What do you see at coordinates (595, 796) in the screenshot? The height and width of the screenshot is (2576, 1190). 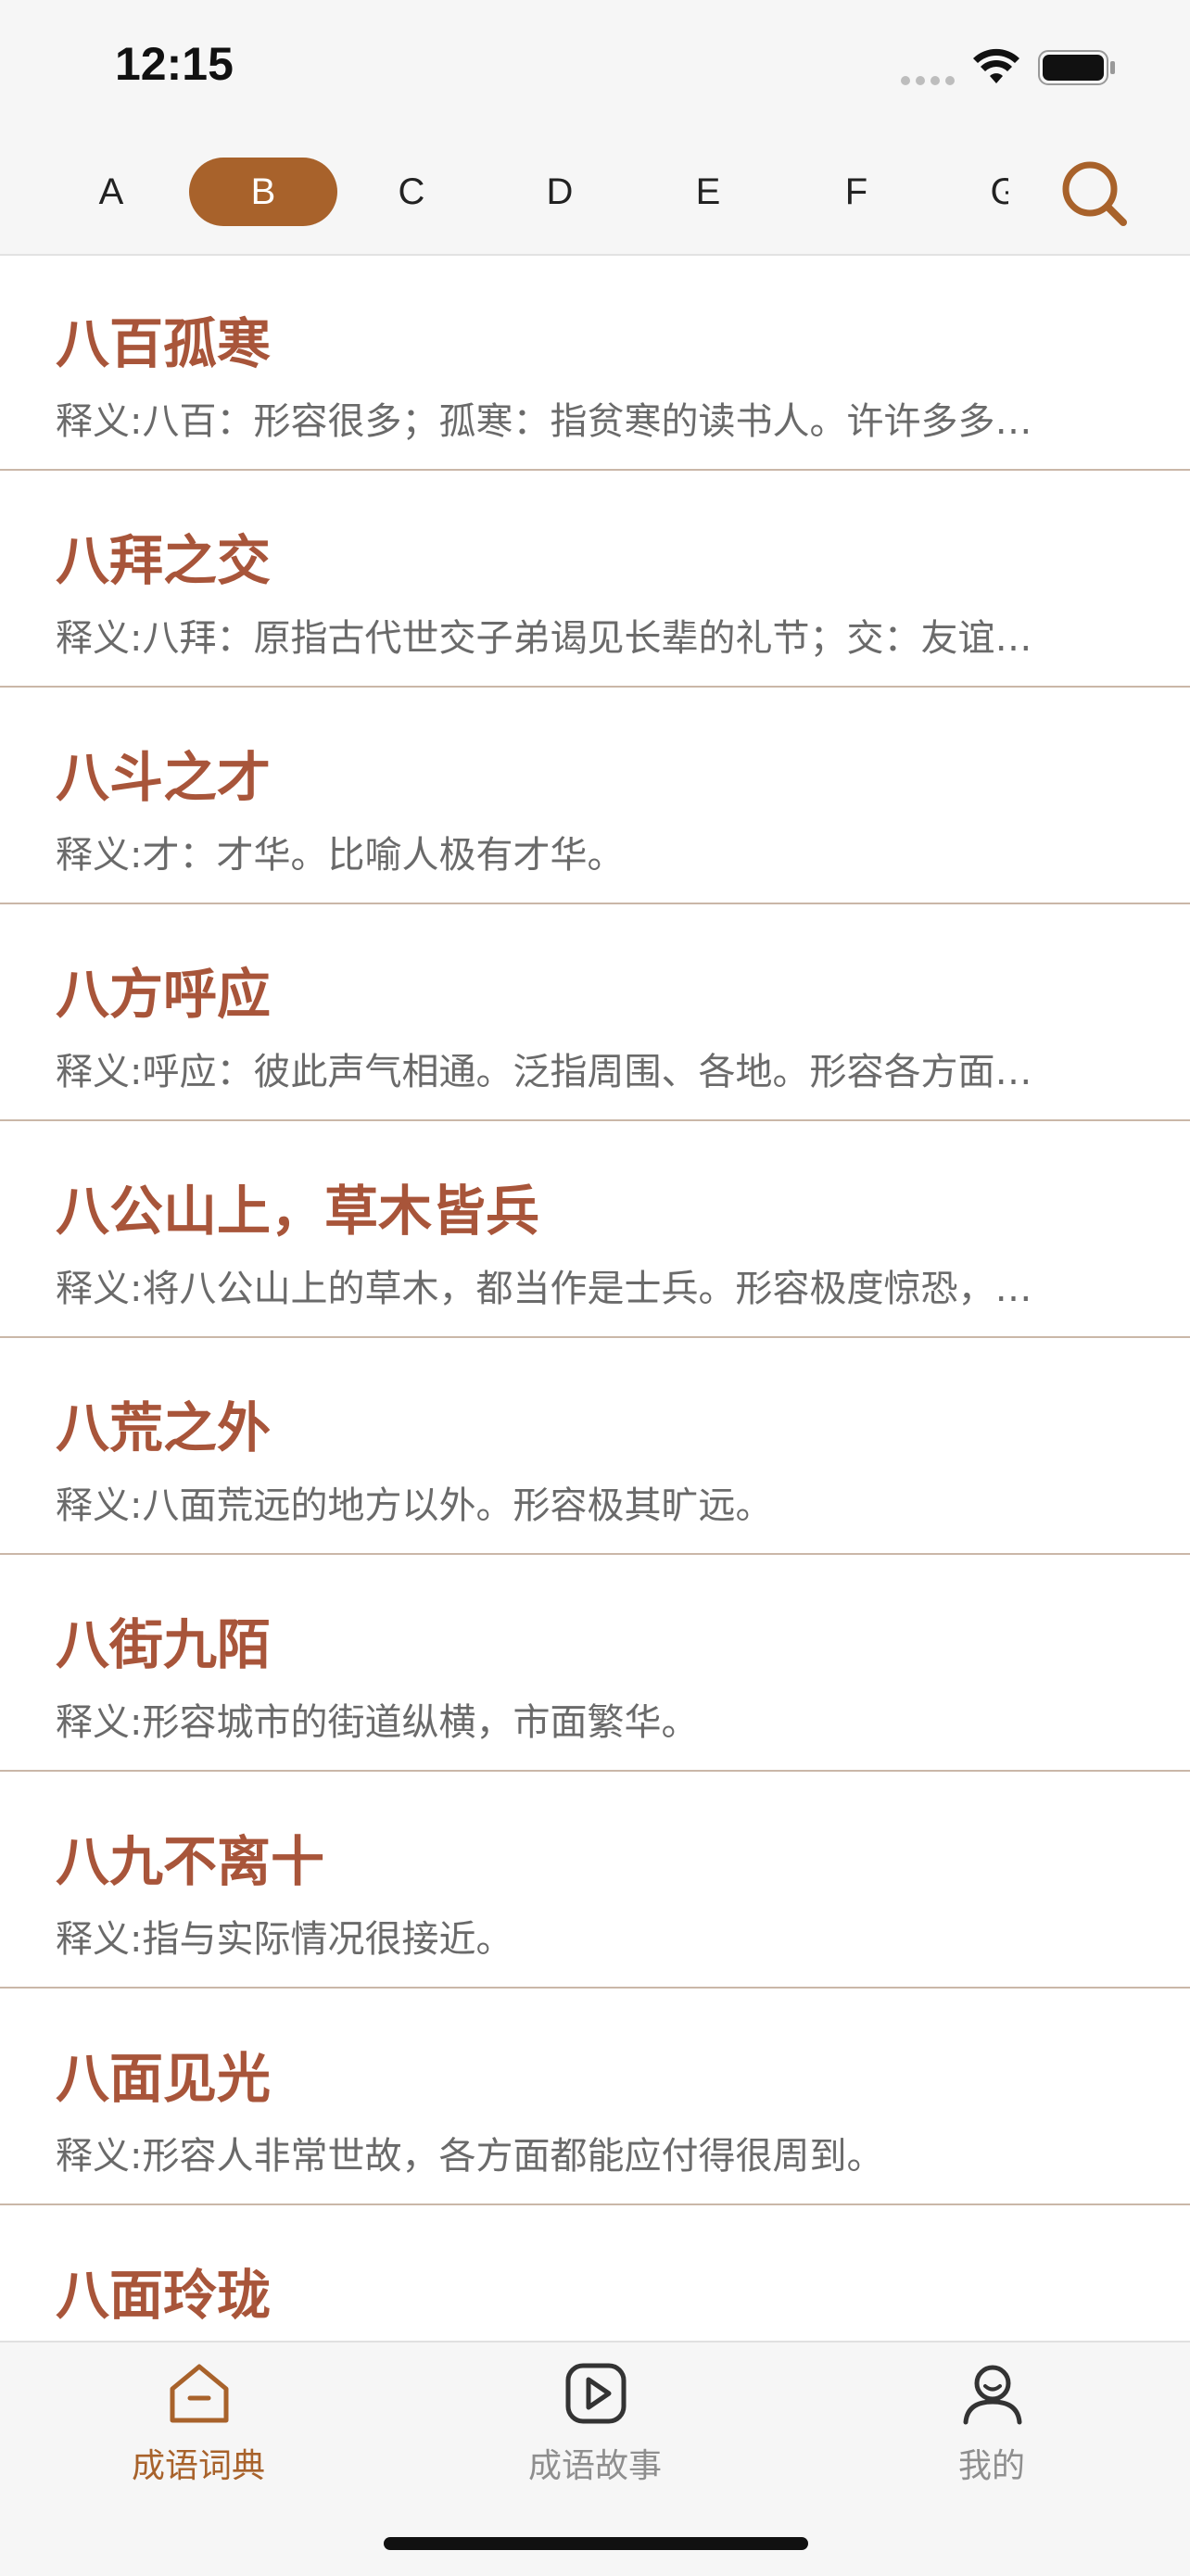 I see `list-item: 八斗之才 释义:才：才华。比喻人极有才华。` at bounding box center [595, 796].